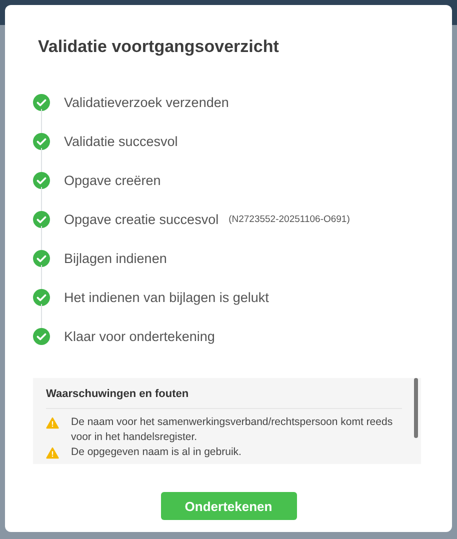 The height and width of the screenshot is (539, 457). I want to click on scrollbar, so click(416, 408).